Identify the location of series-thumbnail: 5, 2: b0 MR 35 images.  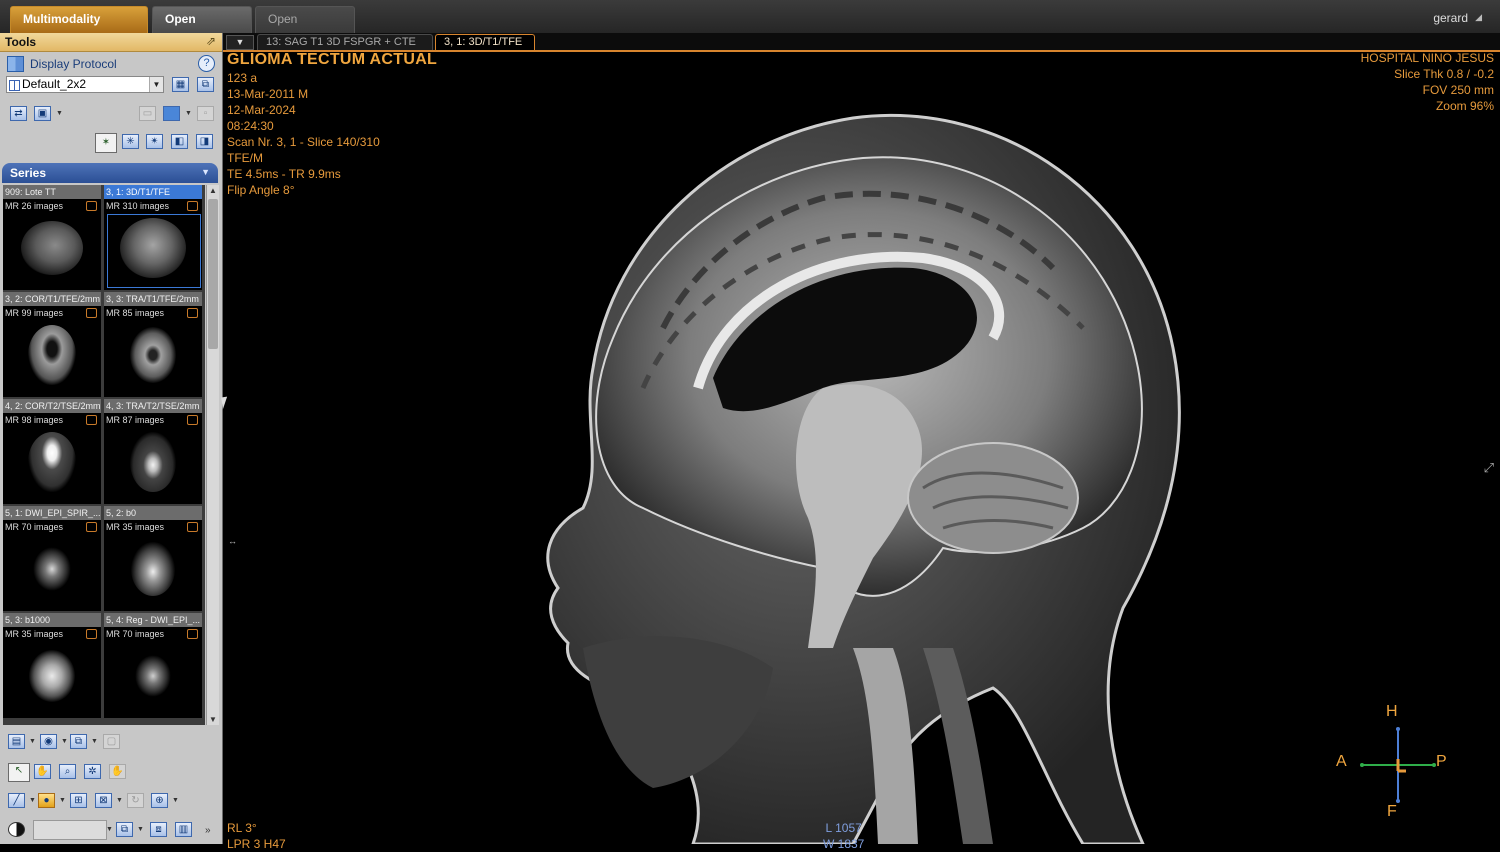
(153, 558).